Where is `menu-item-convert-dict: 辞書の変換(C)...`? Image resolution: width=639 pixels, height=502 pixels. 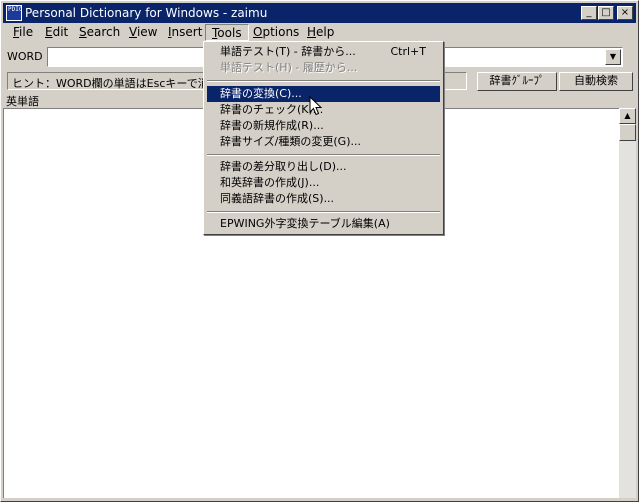
menu-item-convert-dict: 辞書の変換(C)... is located at coordinates (323, 94).